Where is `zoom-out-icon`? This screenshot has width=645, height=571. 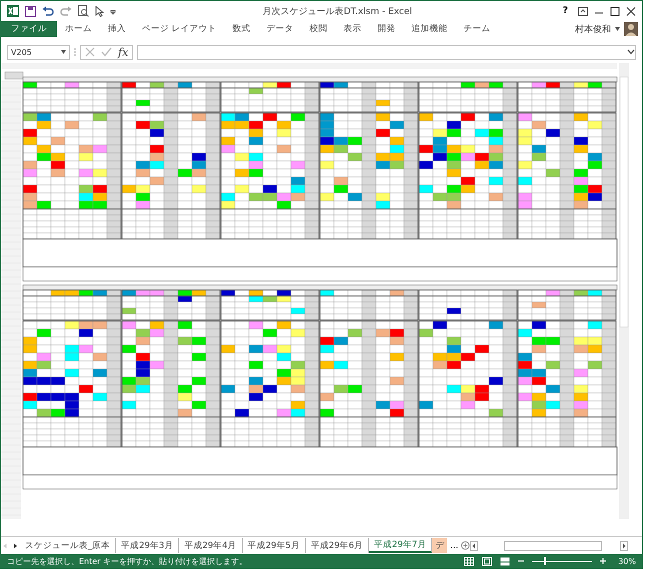 zoom-out-icon is located at coordinates (521, 561).